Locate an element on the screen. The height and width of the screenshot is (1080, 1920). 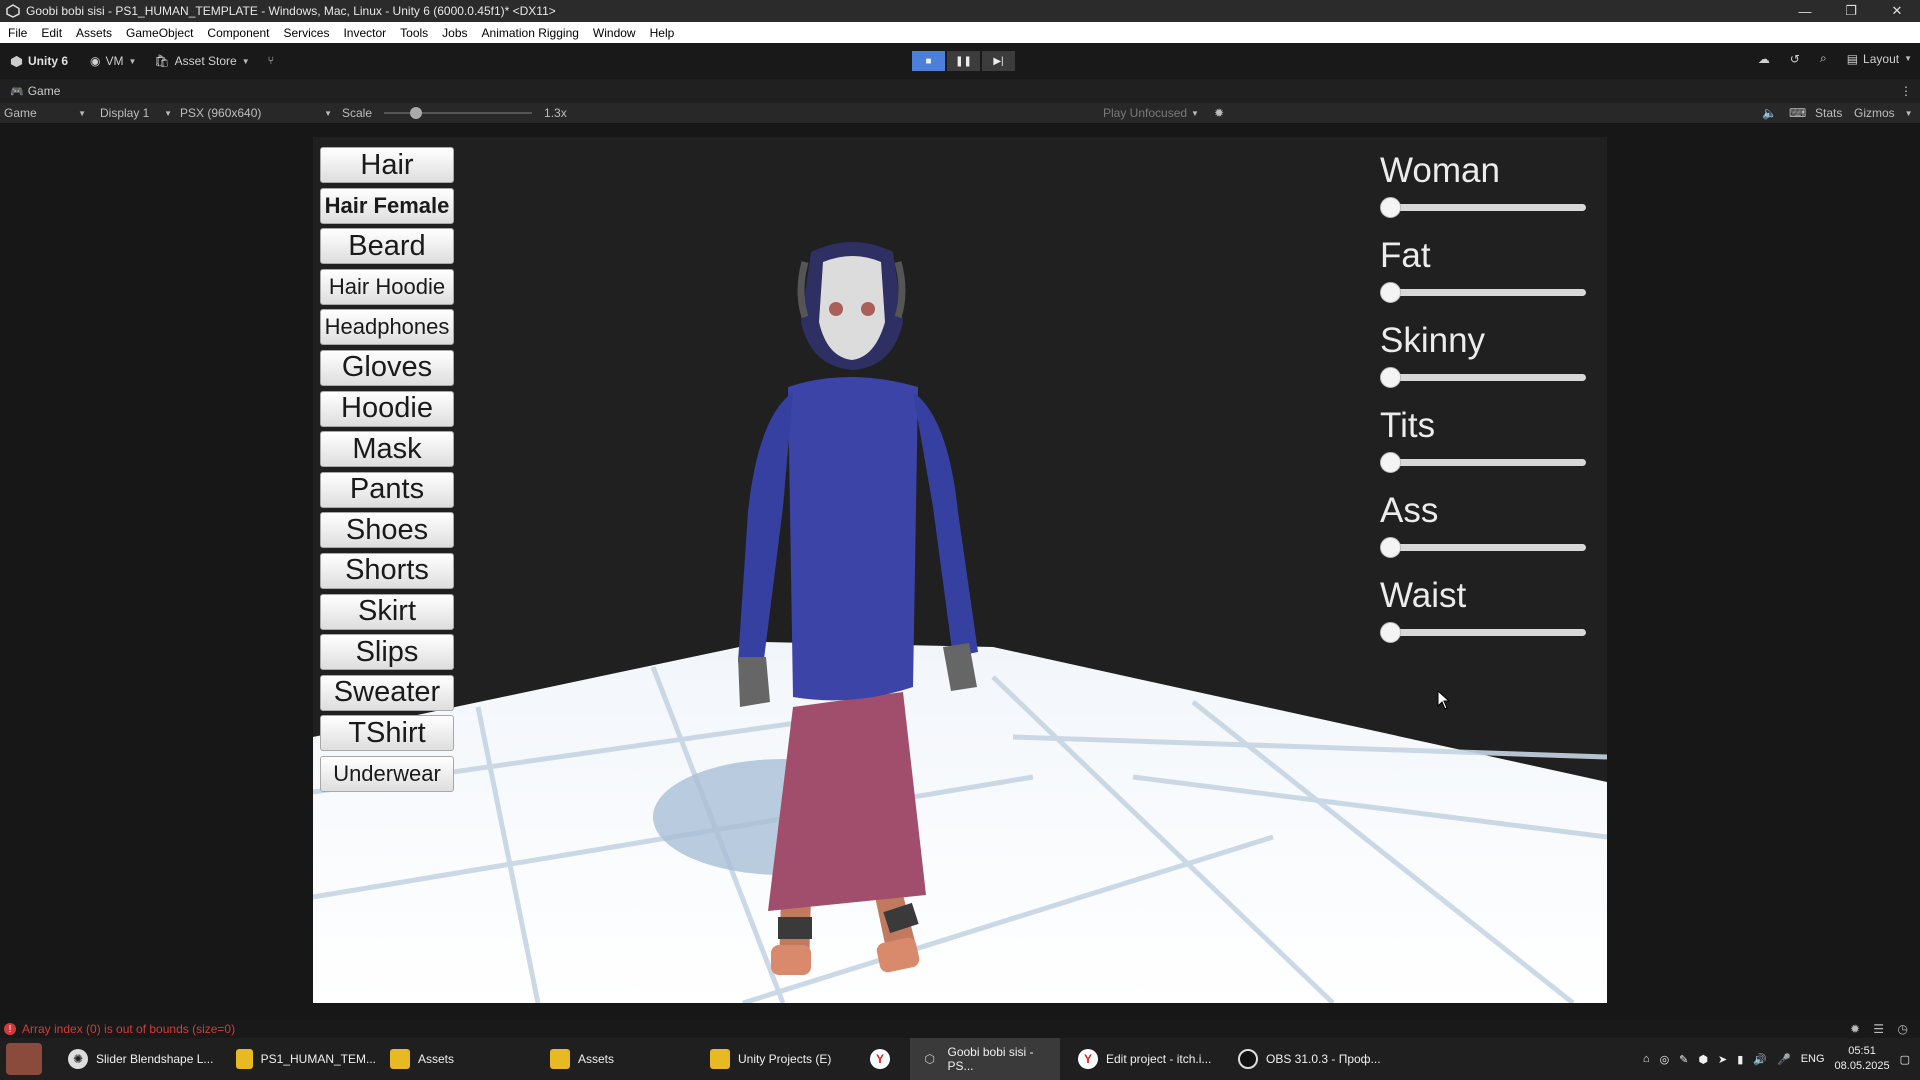
restore-button: ❐ is located at coordinates (1851, 11).